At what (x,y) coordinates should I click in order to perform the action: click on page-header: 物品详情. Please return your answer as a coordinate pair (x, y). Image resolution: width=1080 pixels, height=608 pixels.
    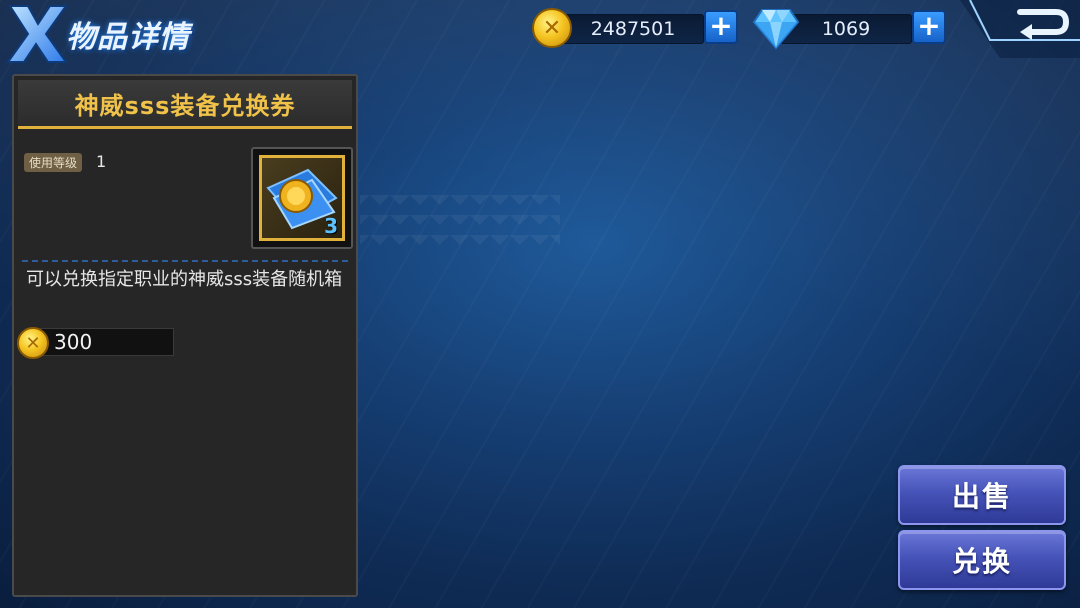
    Looking at the image, I should click on (130, 35).